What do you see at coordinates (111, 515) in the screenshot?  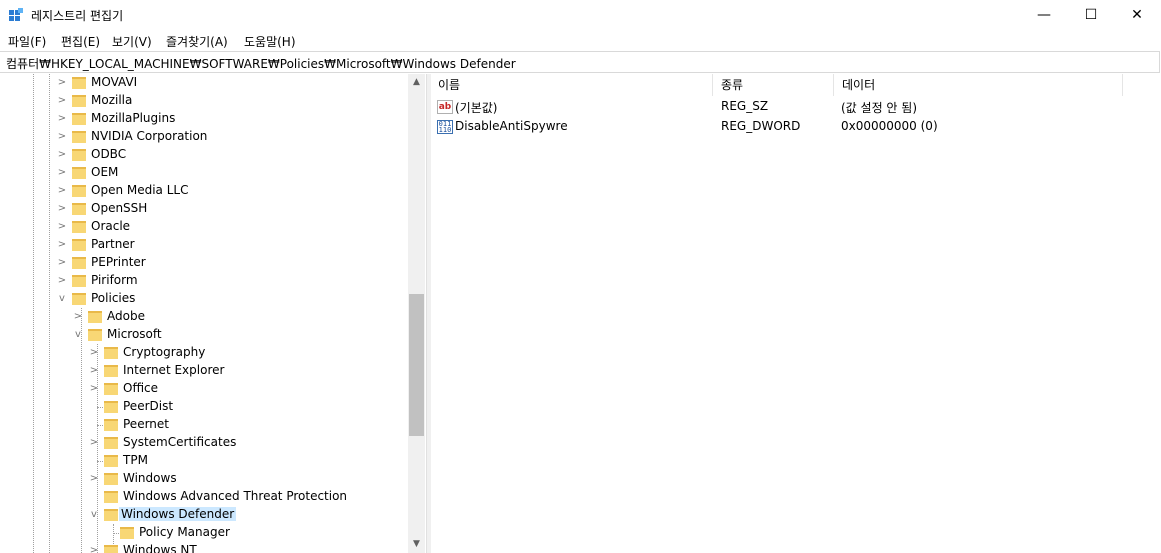 I see `folder-open-icon` at bounding box center [111, 515].